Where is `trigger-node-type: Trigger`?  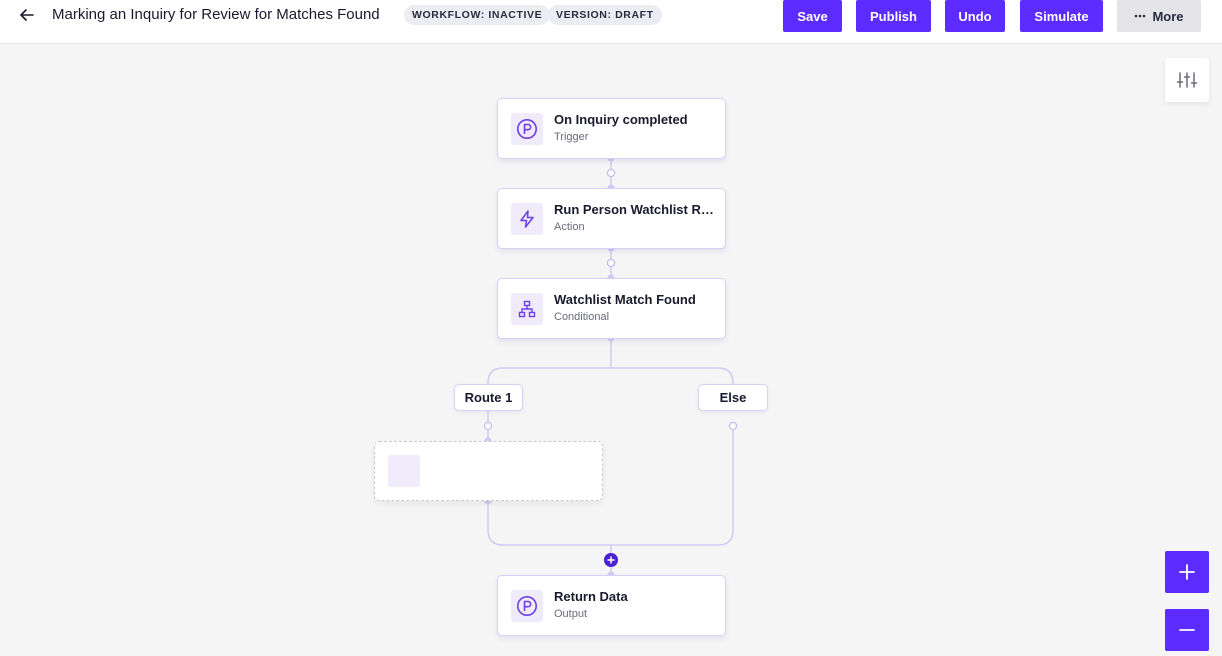 trigger-node-type: Trigger is located at coordinates (571, 137).